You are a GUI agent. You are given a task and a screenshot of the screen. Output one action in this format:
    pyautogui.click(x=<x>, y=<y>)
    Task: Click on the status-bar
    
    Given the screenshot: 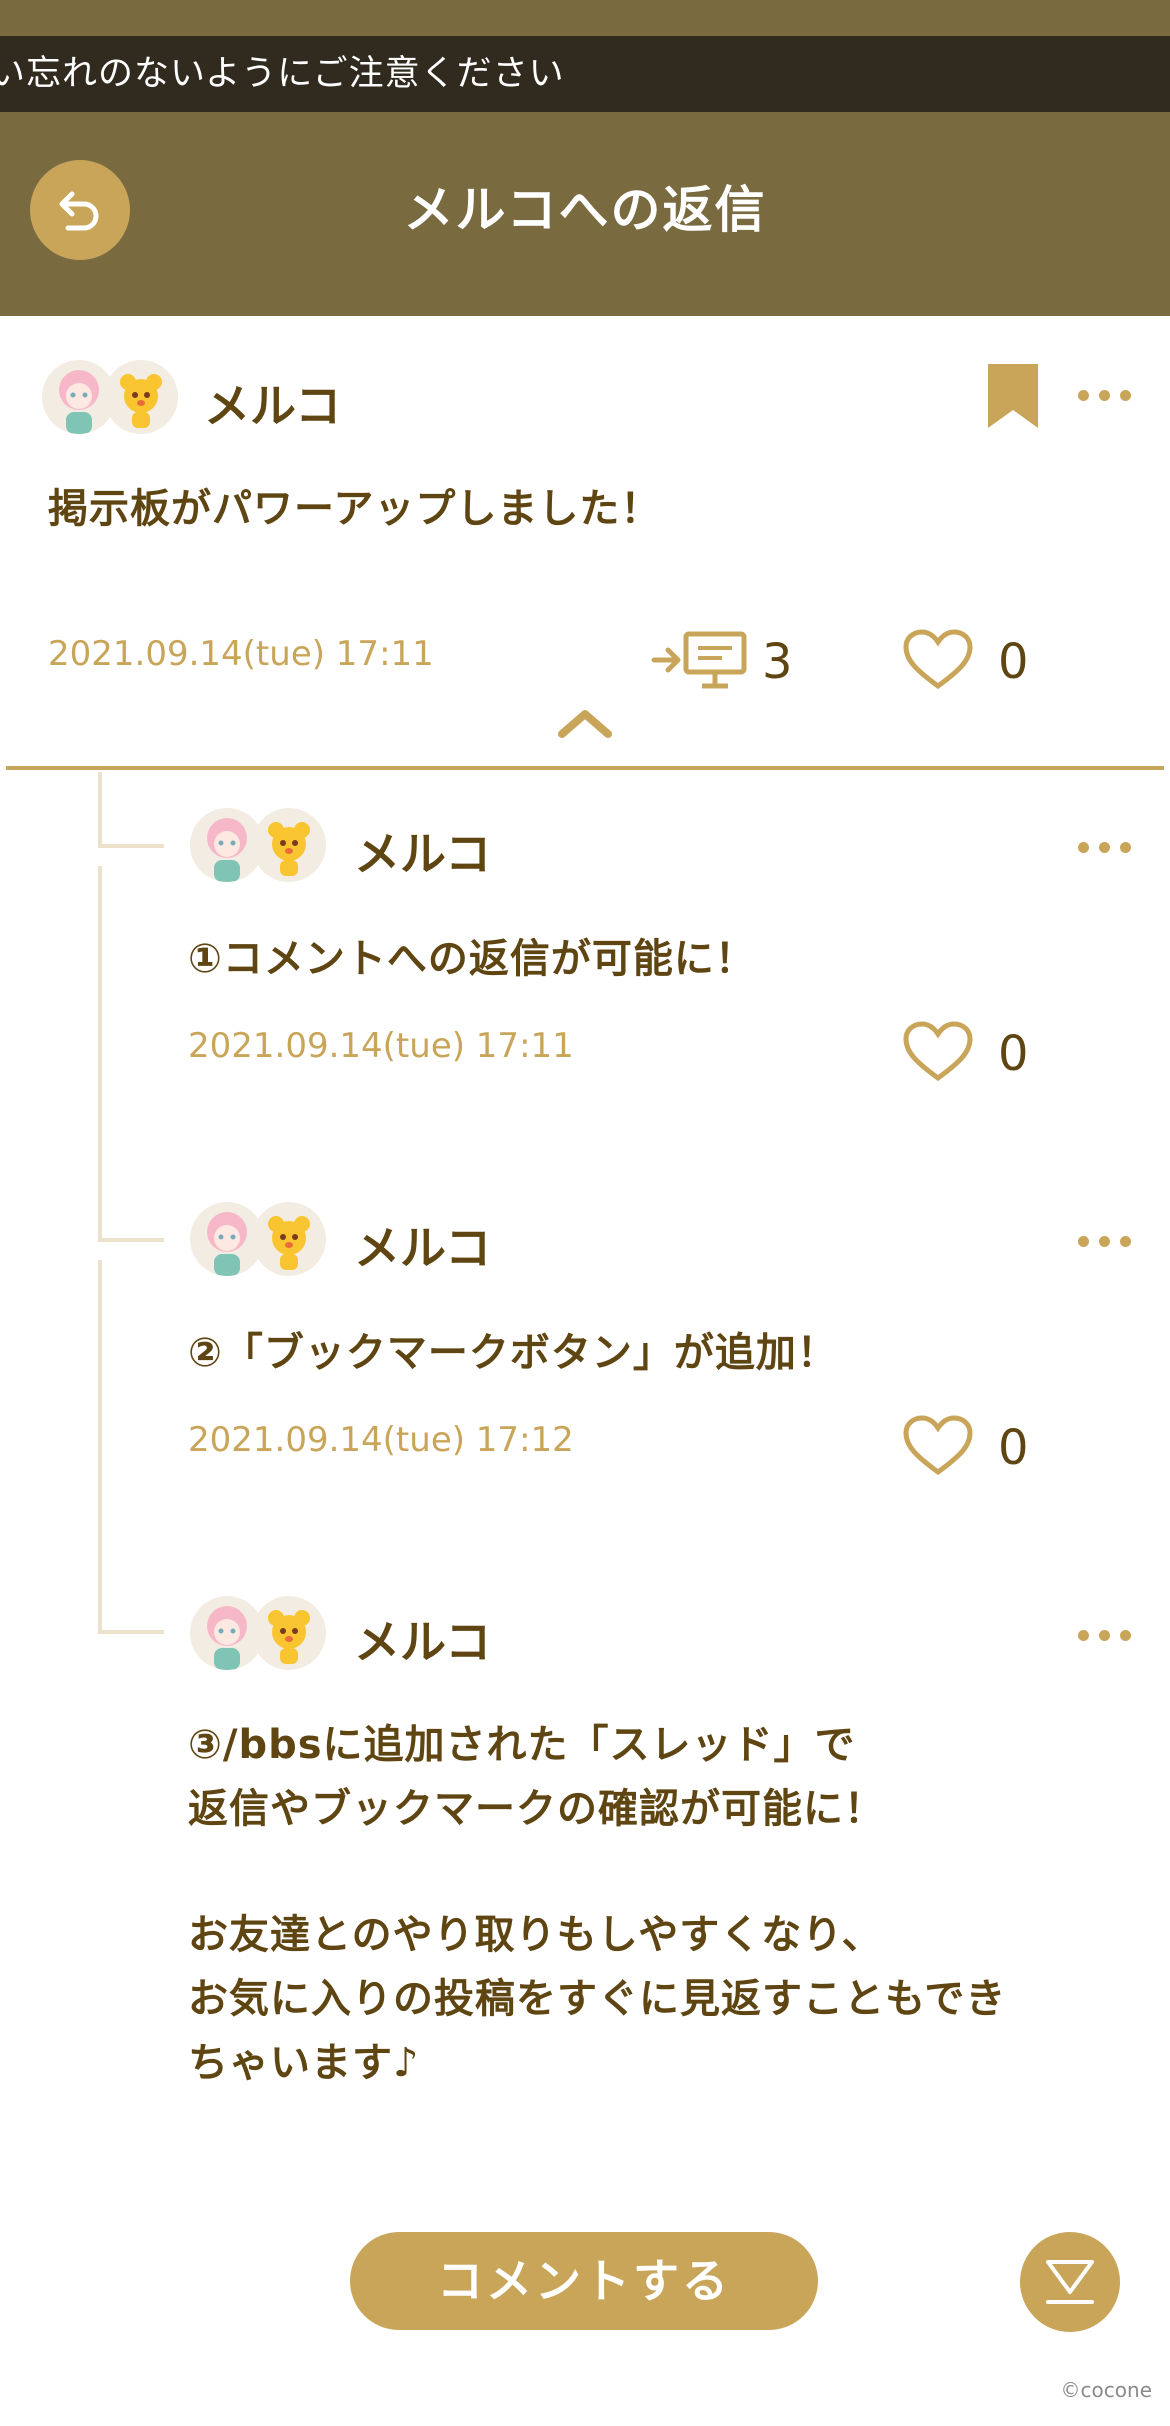 What is the action you would take?
    pyautogui.click(x=585, y=18)
    